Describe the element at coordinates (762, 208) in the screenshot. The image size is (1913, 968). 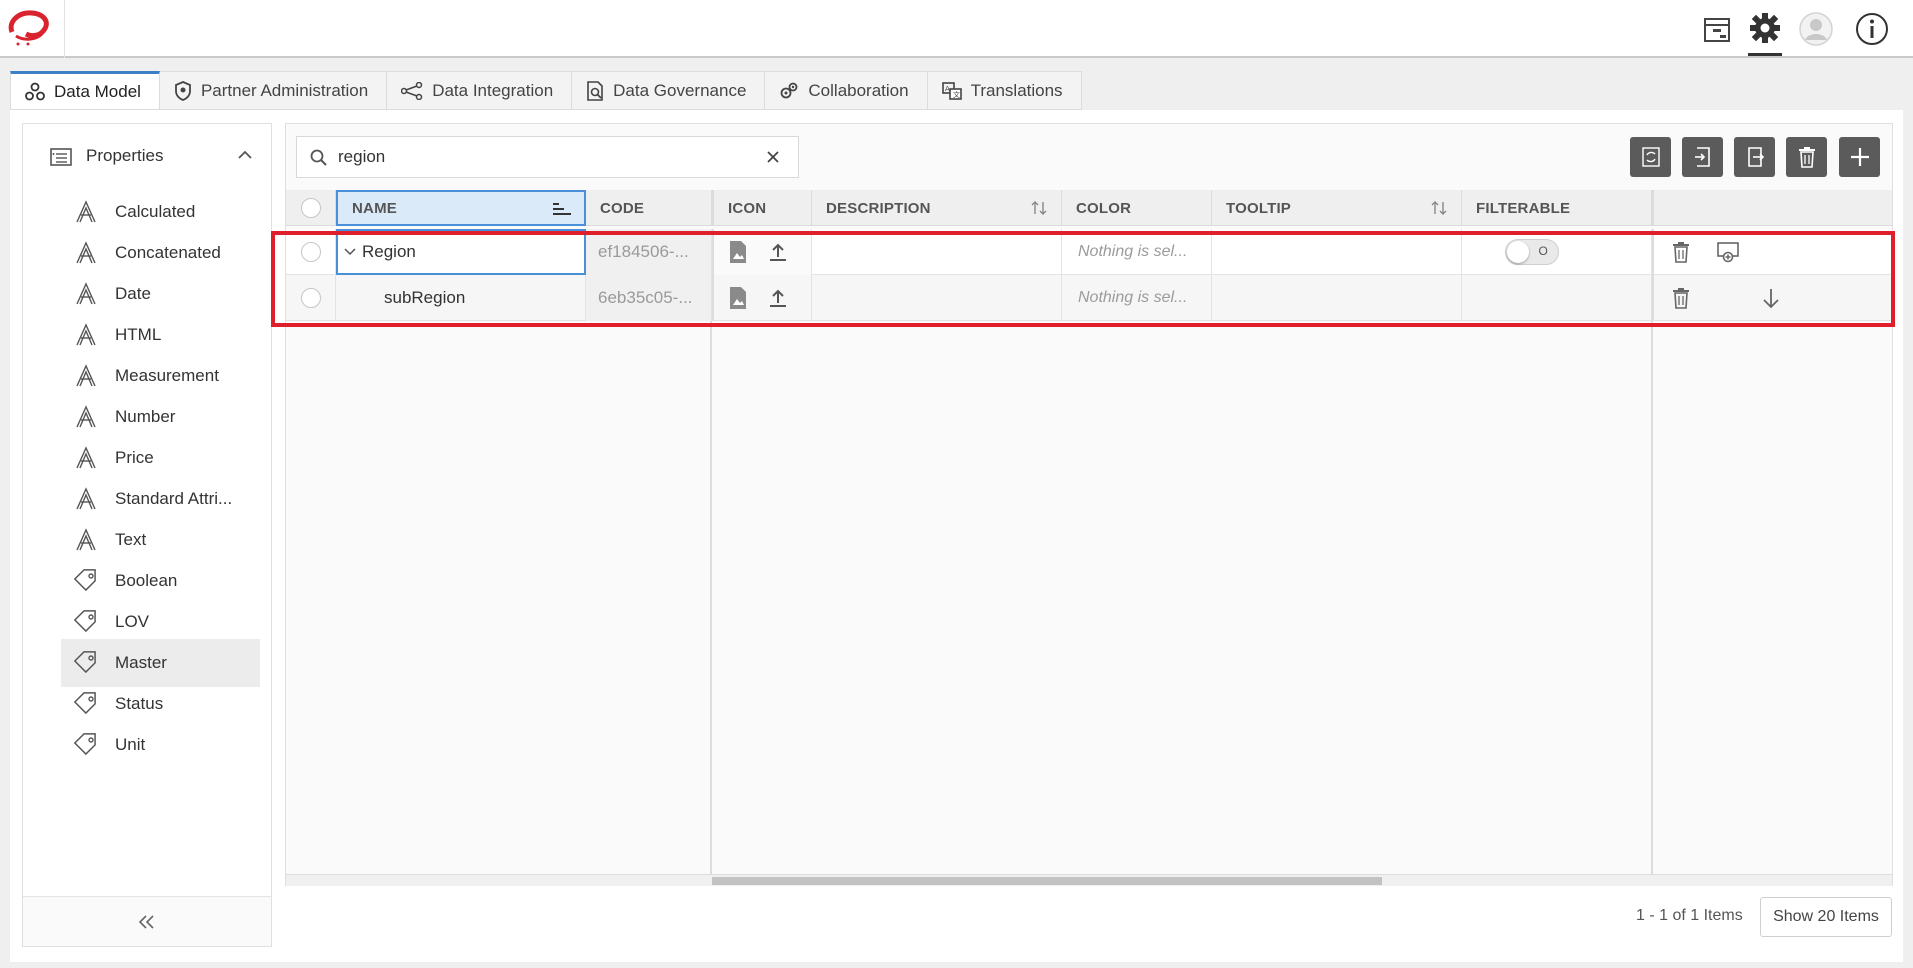
I see `column-header-icon: ICON` at that location.